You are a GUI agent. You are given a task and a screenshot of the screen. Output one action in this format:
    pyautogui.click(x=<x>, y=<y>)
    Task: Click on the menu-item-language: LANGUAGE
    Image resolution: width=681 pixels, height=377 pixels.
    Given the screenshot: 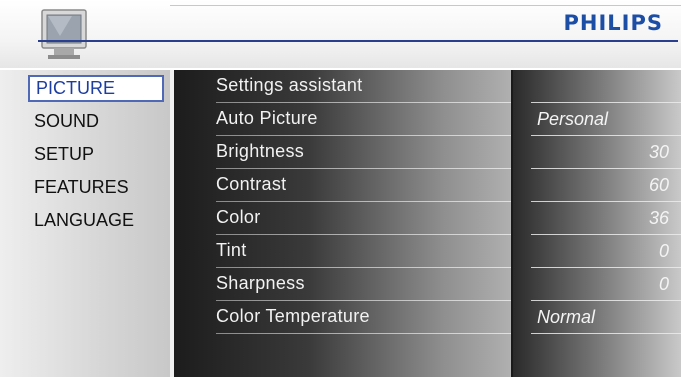 What is the action you would take?
    pyautogui.click(x=96, y=220)
    